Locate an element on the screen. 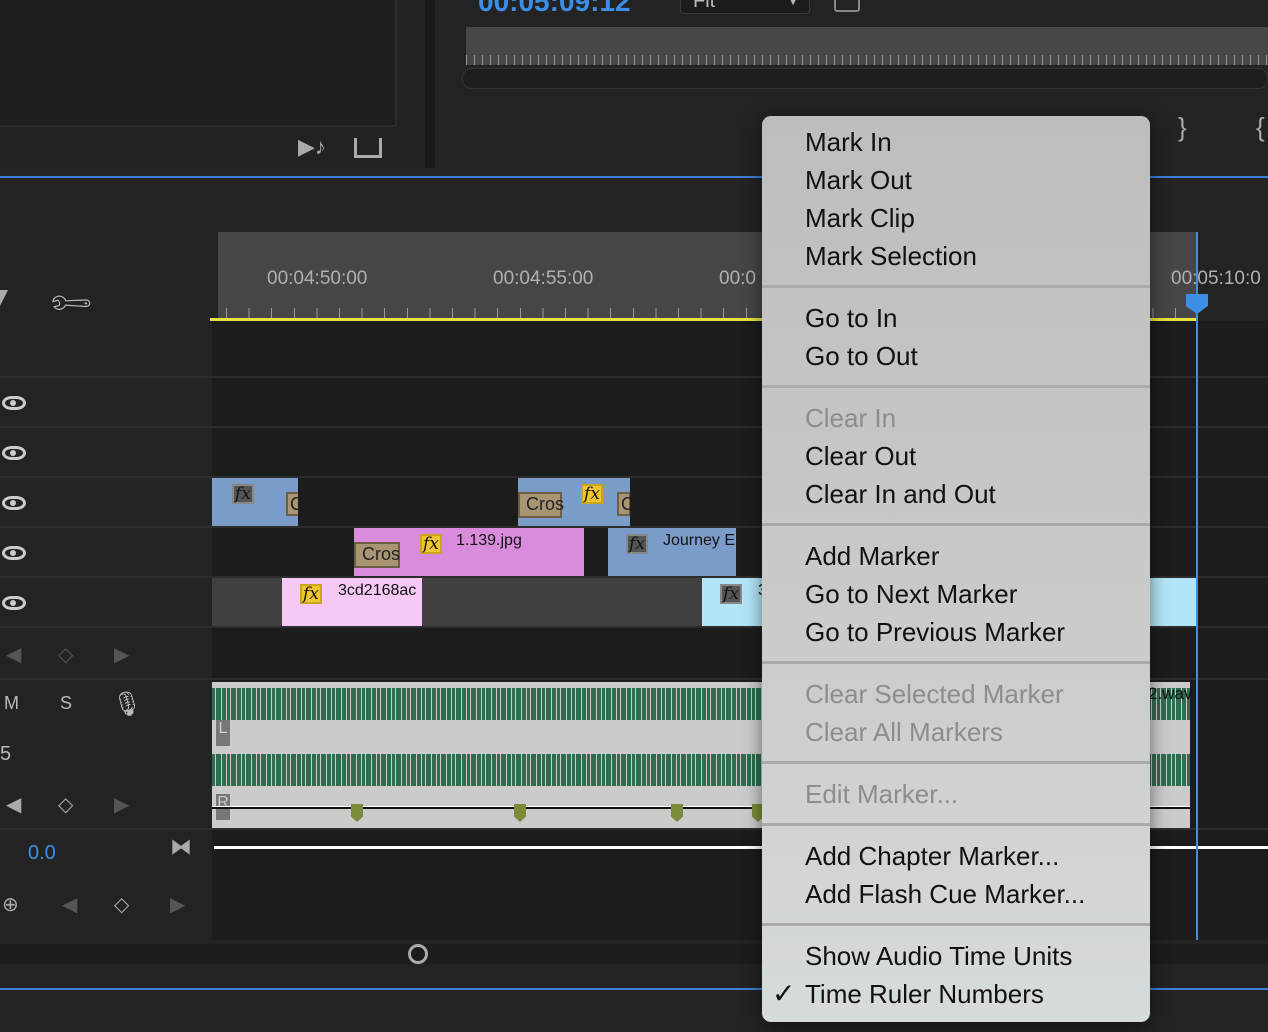 This screenshot has height=1032, width=1268. source-monitor-panel: ▶♪ is located at coordinates (212, 84).